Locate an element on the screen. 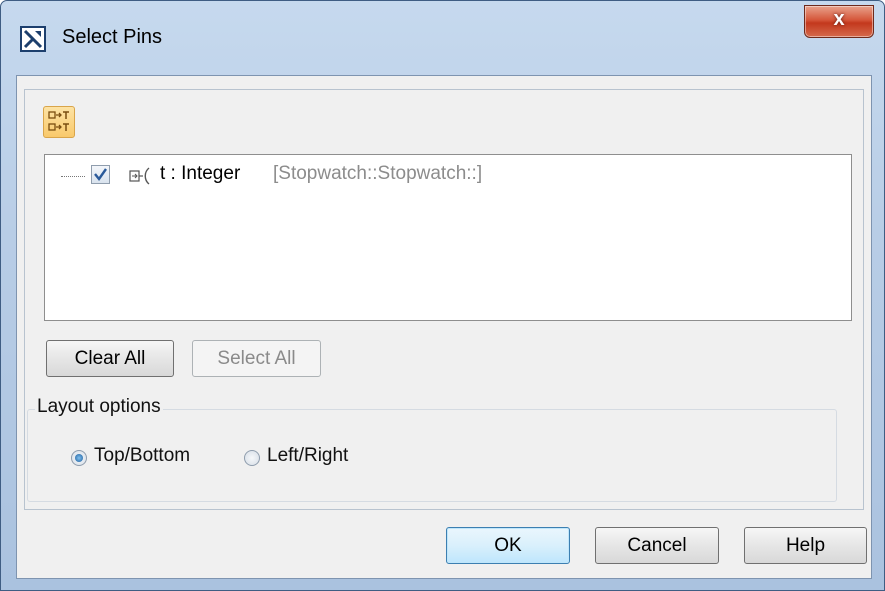  radio-selected-dot is located at coordinates (79, 458).